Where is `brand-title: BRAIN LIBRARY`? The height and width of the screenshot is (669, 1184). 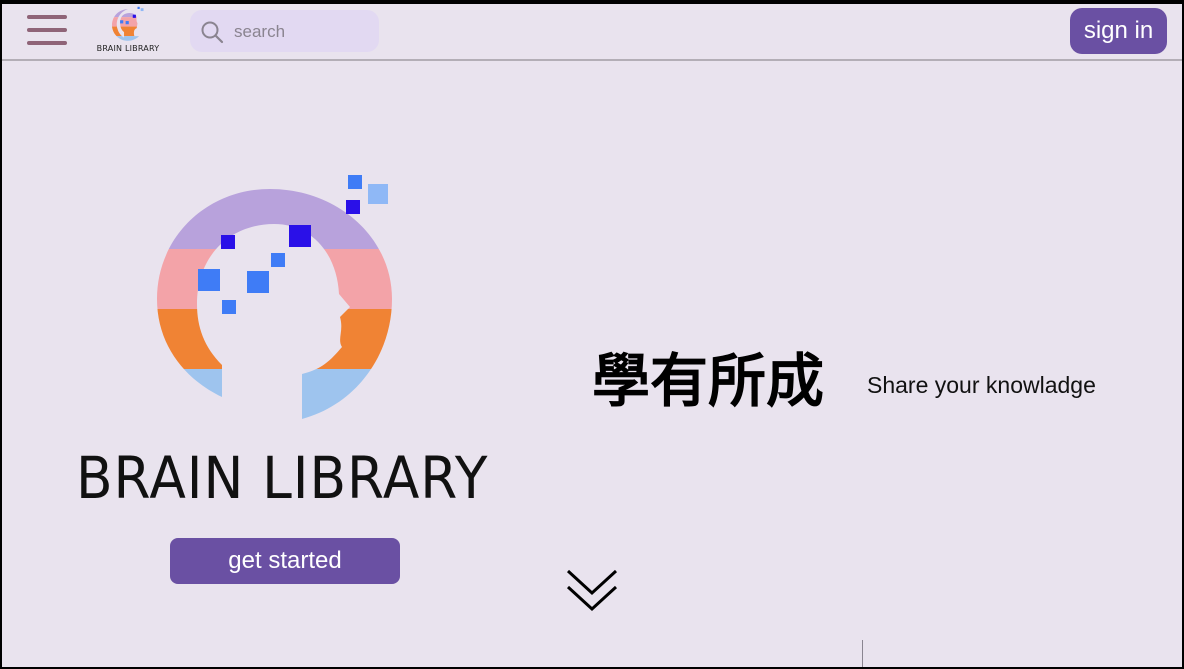
brand-title: BRAIN LIBRARY is located at coordinates (282, 478).